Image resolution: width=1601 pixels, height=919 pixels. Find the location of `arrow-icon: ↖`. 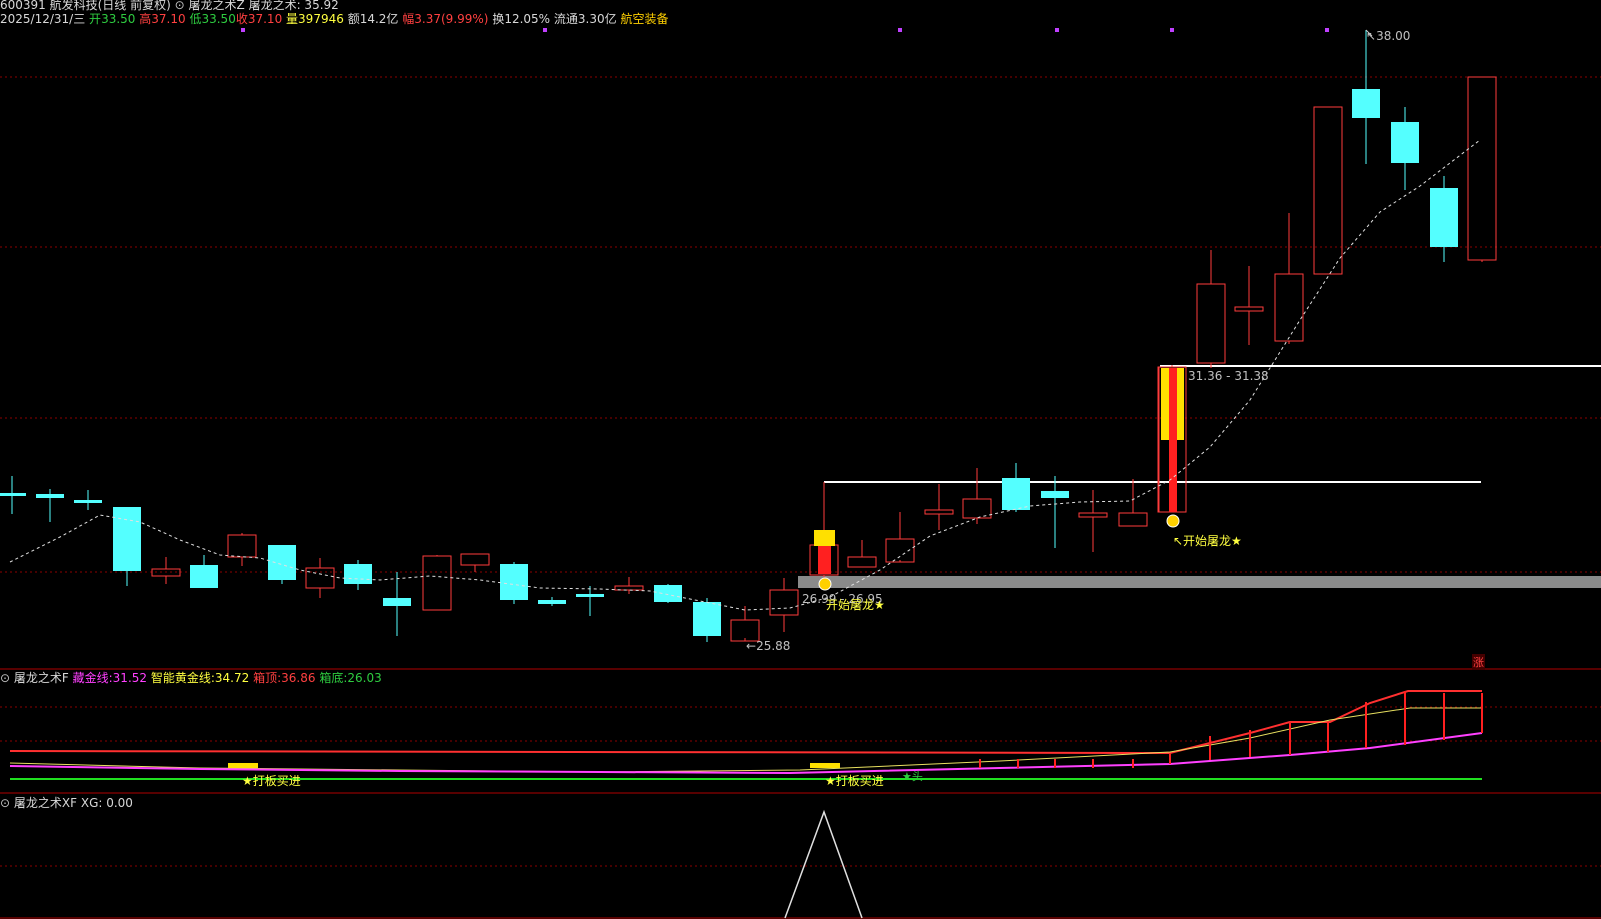

arrow-icon: ↖ is located at coordinates (1371, 36).